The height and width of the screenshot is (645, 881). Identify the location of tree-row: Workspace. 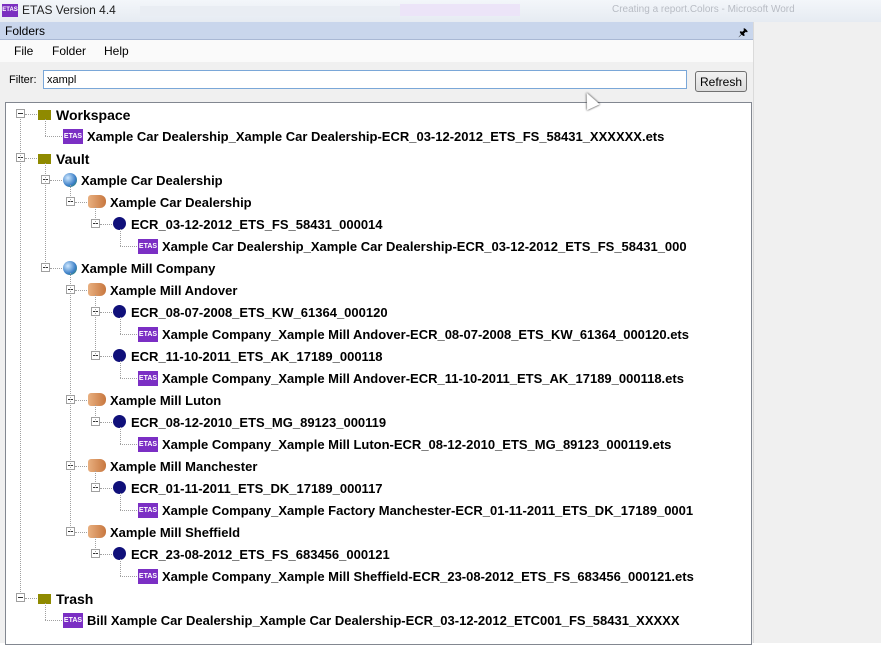
(378, 115).